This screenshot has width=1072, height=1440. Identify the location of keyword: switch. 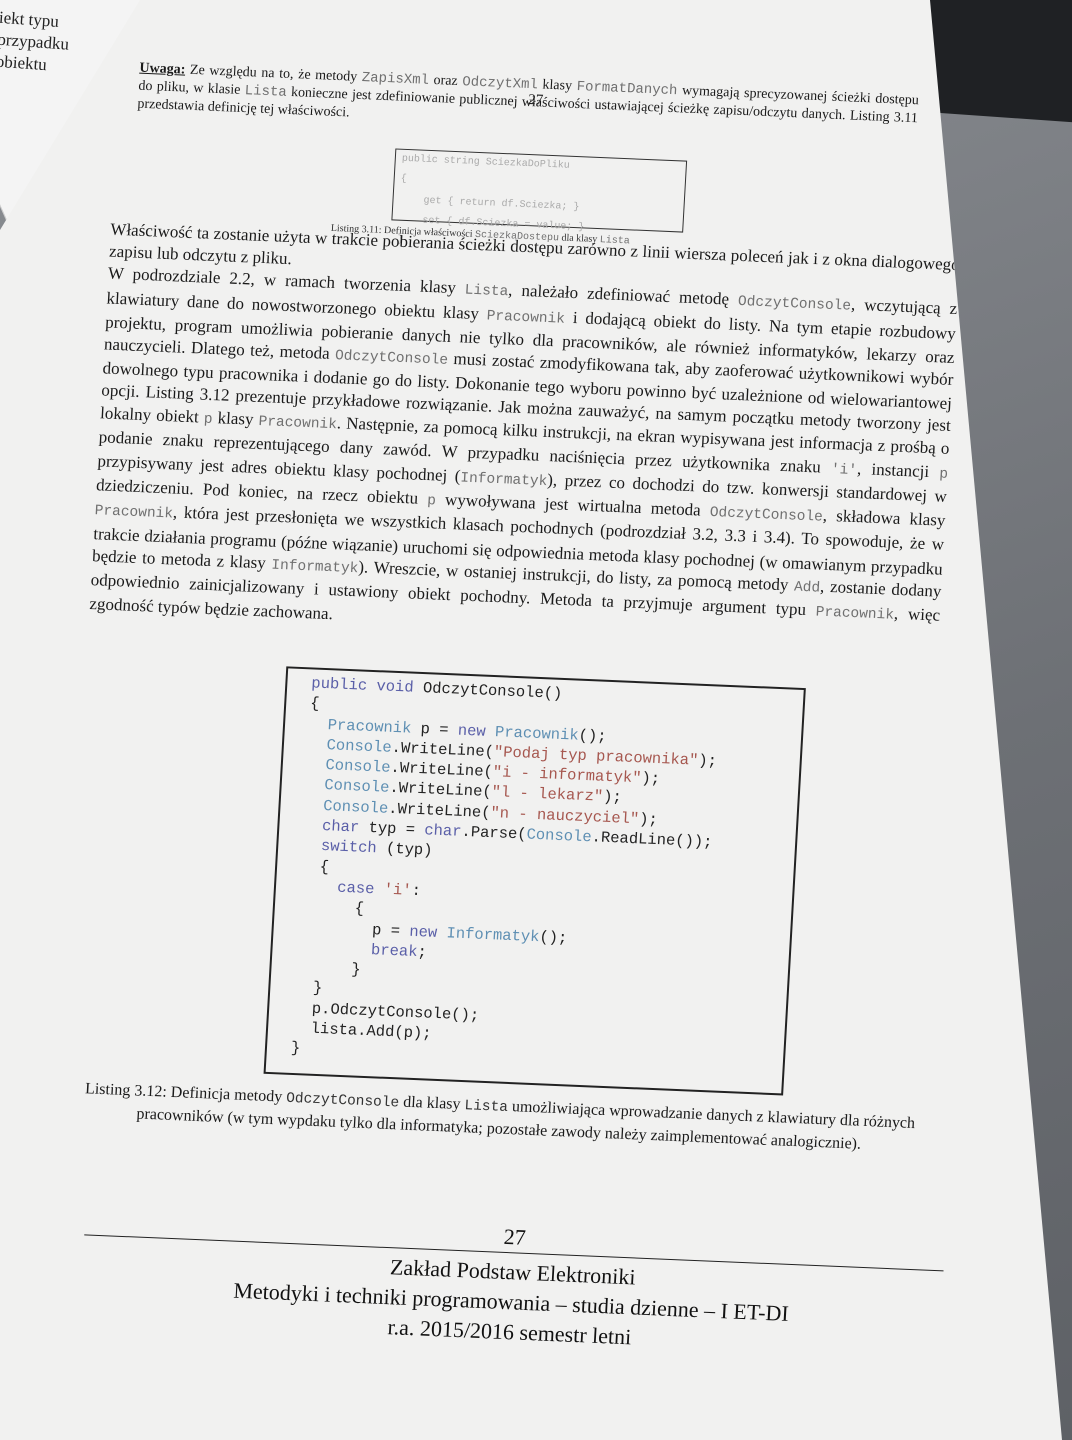
(349, 847).